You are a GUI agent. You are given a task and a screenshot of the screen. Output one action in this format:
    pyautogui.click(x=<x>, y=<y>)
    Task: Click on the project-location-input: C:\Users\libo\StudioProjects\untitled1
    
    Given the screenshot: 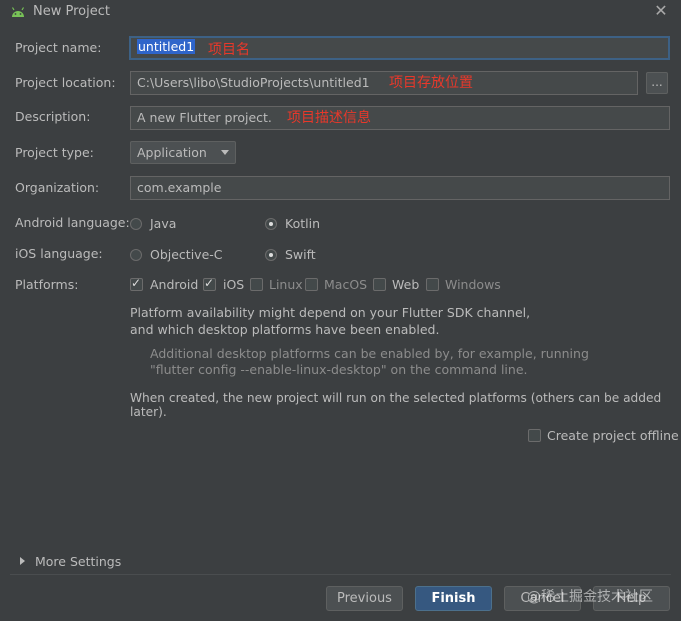 What is the action you would take?
    pyautogui.click(x=384, y=83)
    